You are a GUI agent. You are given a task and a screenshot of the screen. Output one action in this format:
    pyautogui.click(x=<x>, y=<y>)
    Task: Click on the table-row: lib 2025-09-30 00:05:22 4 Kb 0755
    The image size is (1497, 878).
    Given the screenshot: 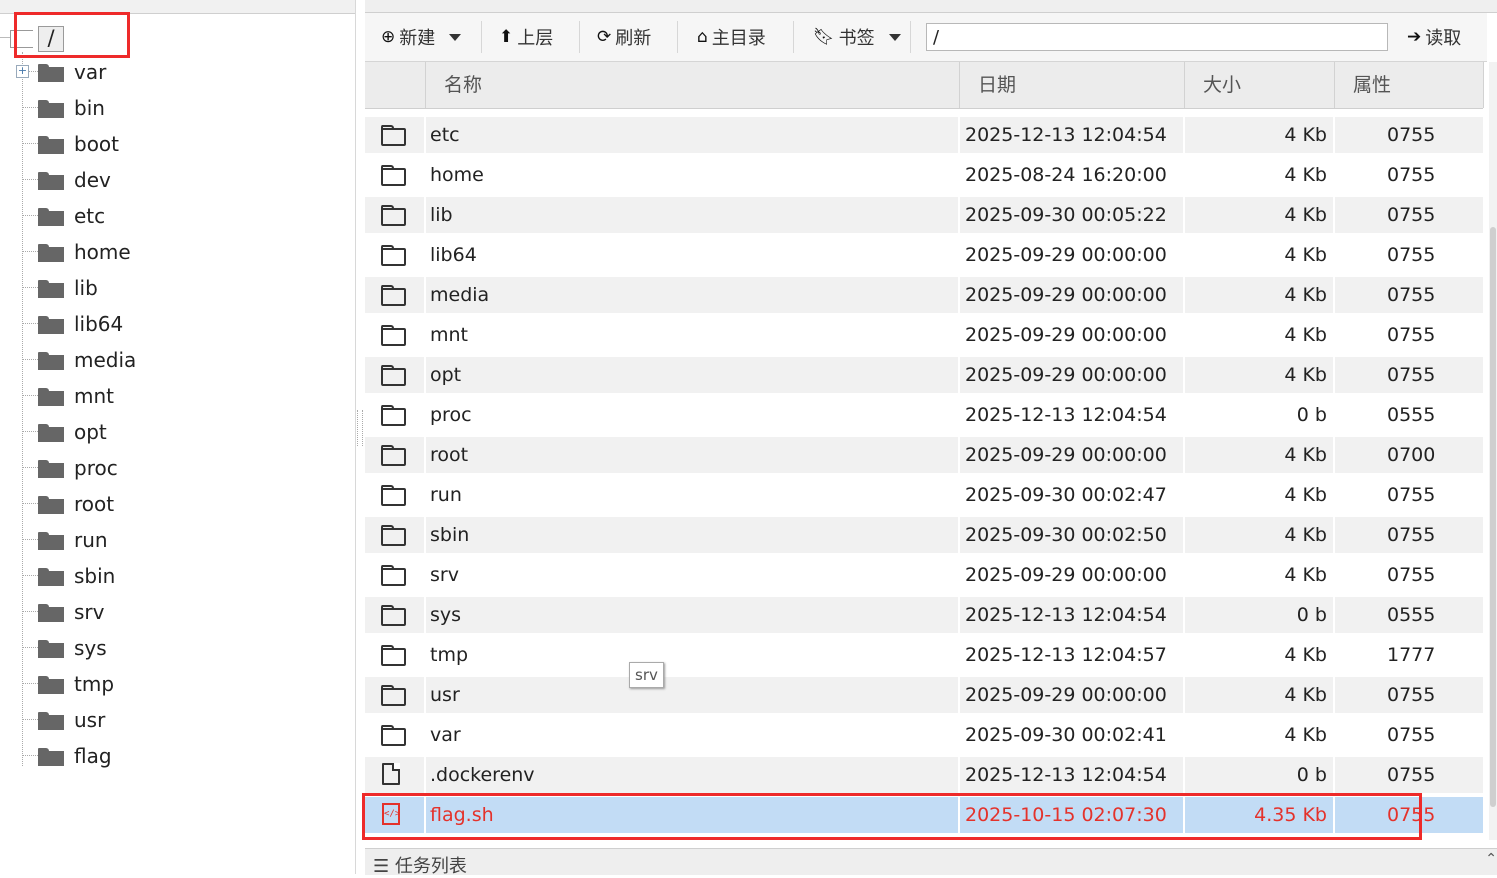 What is the action you would take?
    pyautogui.click(x=924, y=215)
    